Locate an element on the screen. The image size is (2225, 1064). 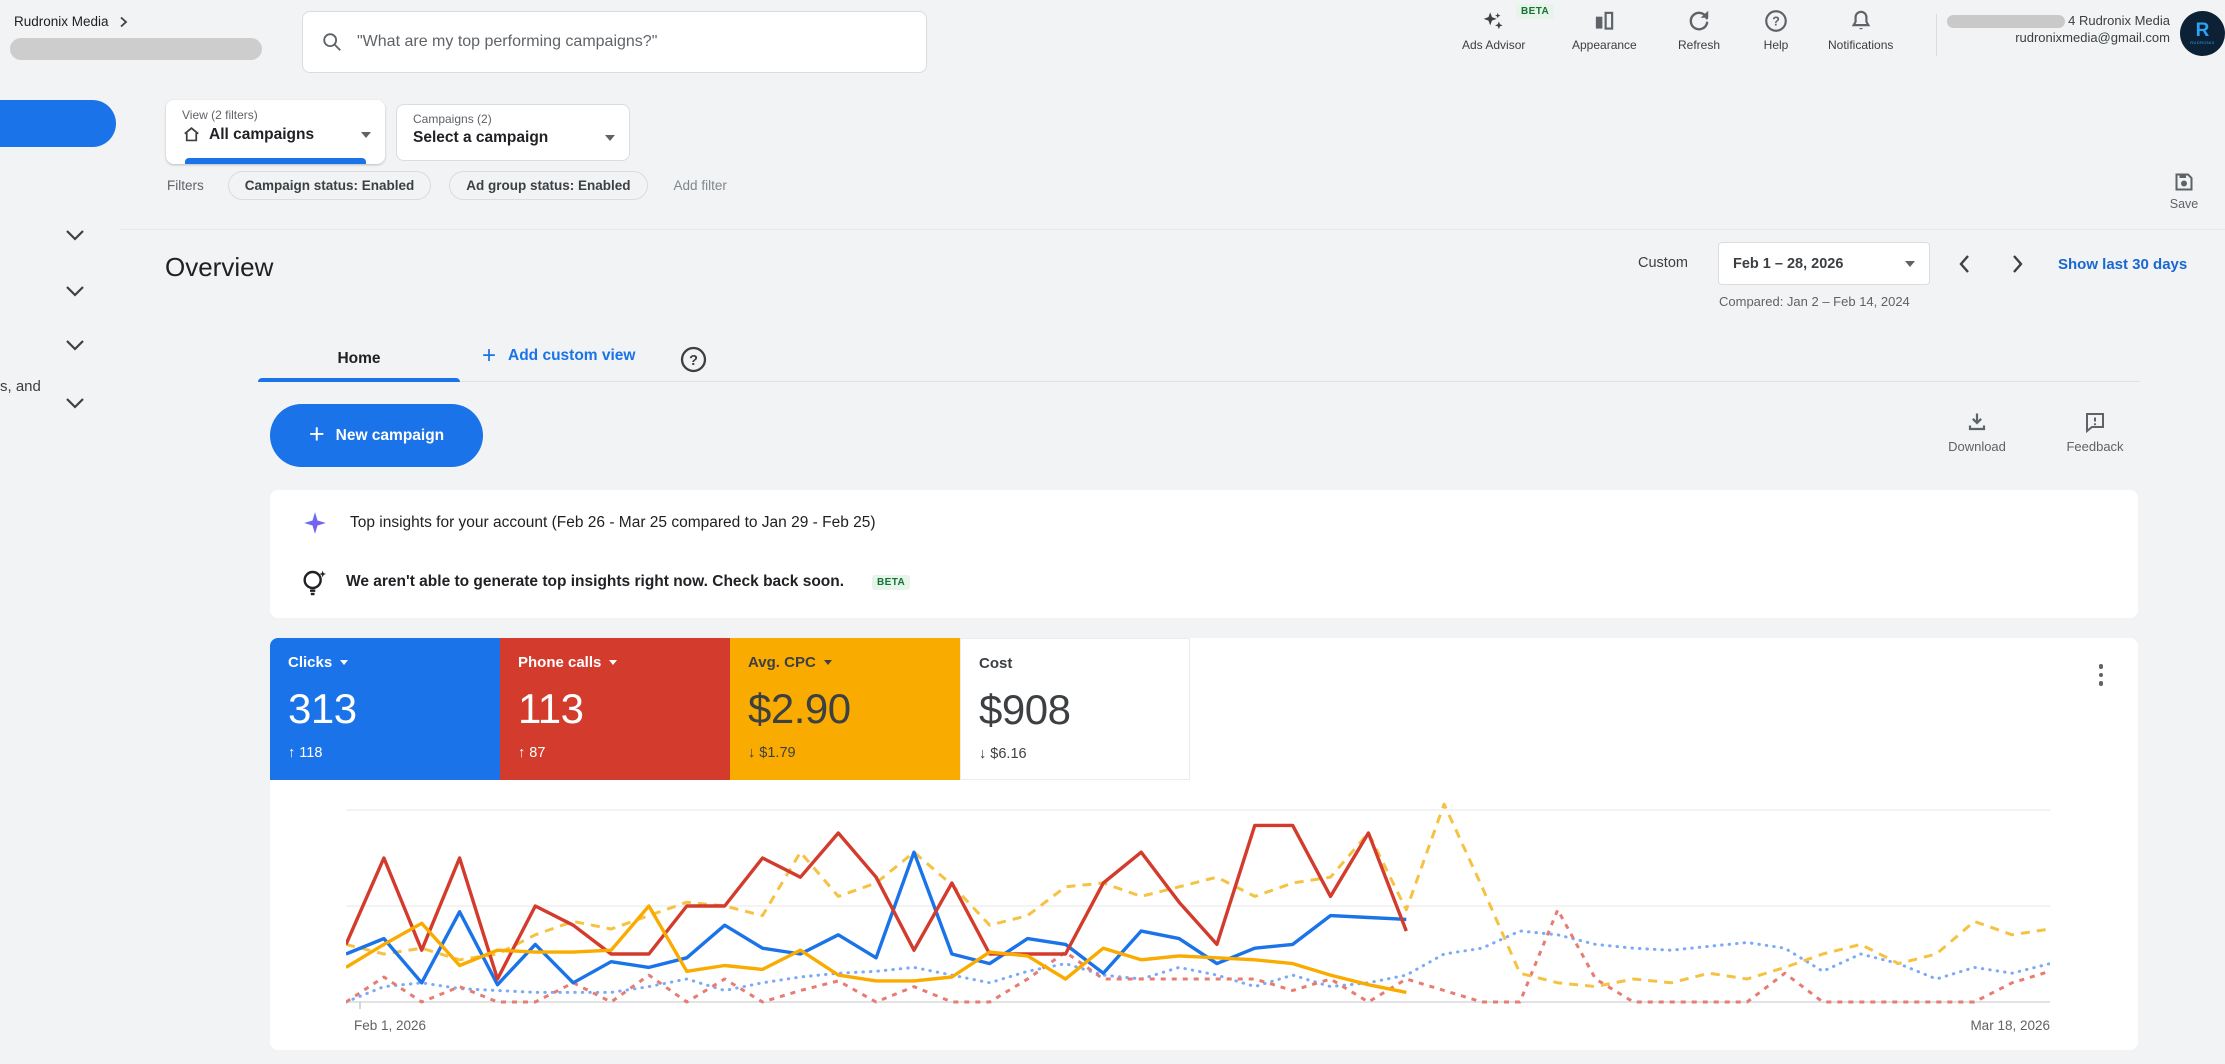
new-campaign-button: + New campaign is located at coordinates (376, 435).